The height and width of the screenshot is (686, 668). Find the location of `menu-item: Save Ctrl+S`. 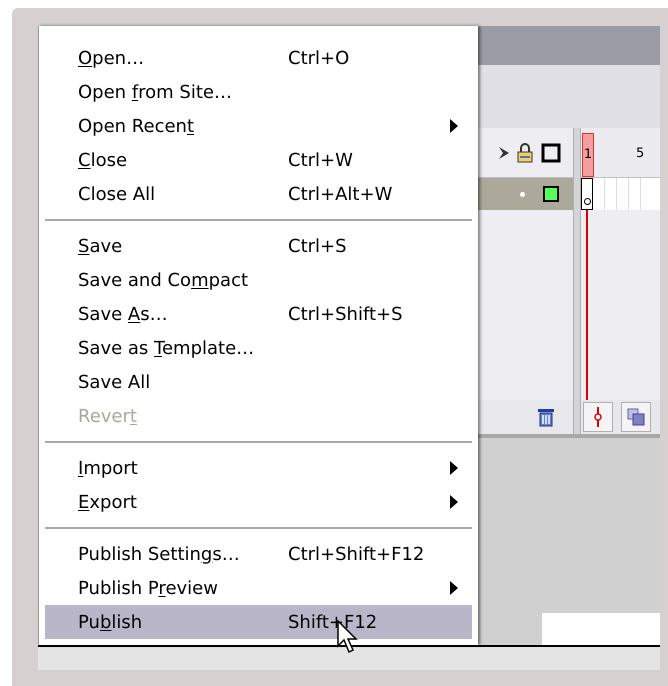

menu-item: Save Ctrl+S is located at coordinates (258, 246).